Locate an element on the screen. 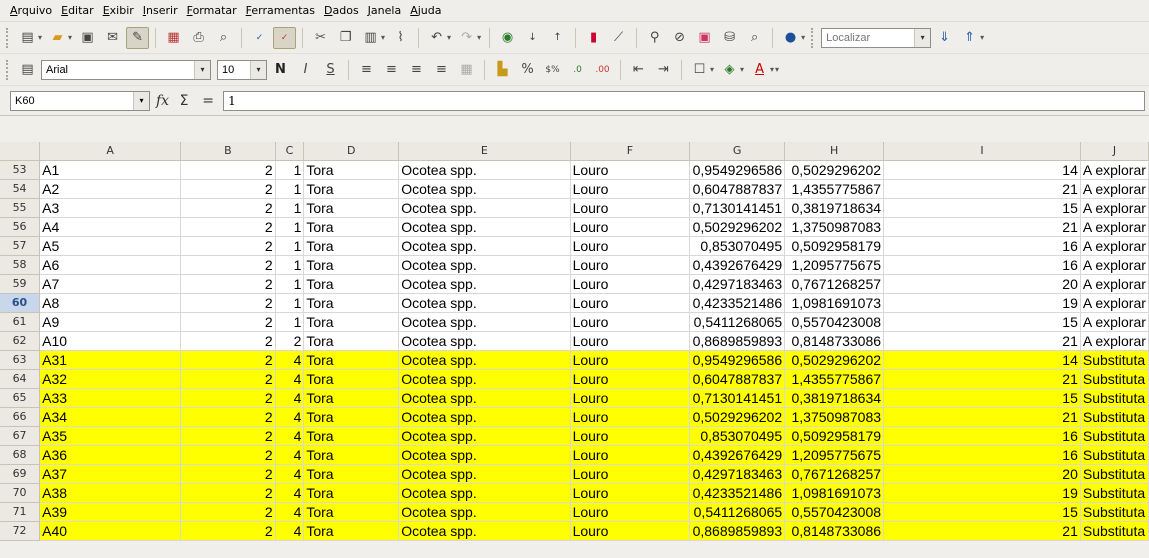 The height and width of the screenshot is (558, 1149). cell: A36 is located at coordinates (110, 455).